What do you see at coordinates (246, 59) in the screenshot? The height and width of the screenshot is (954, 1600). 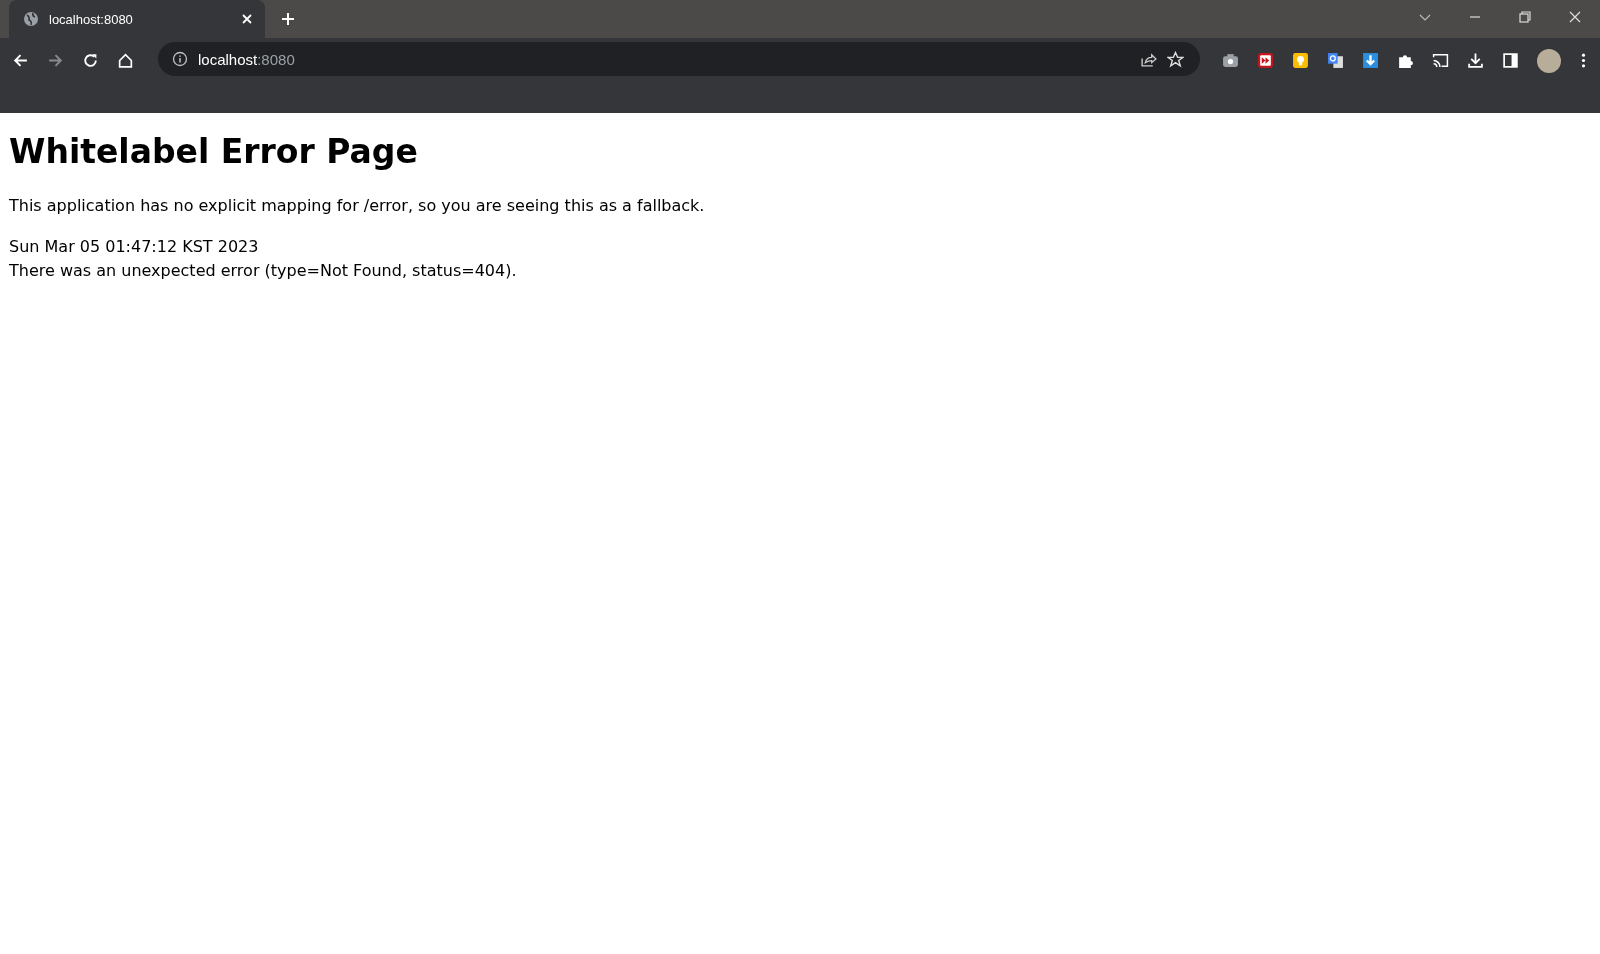 I see `url-text: localhost:8080` at bounding box center [246, 59].